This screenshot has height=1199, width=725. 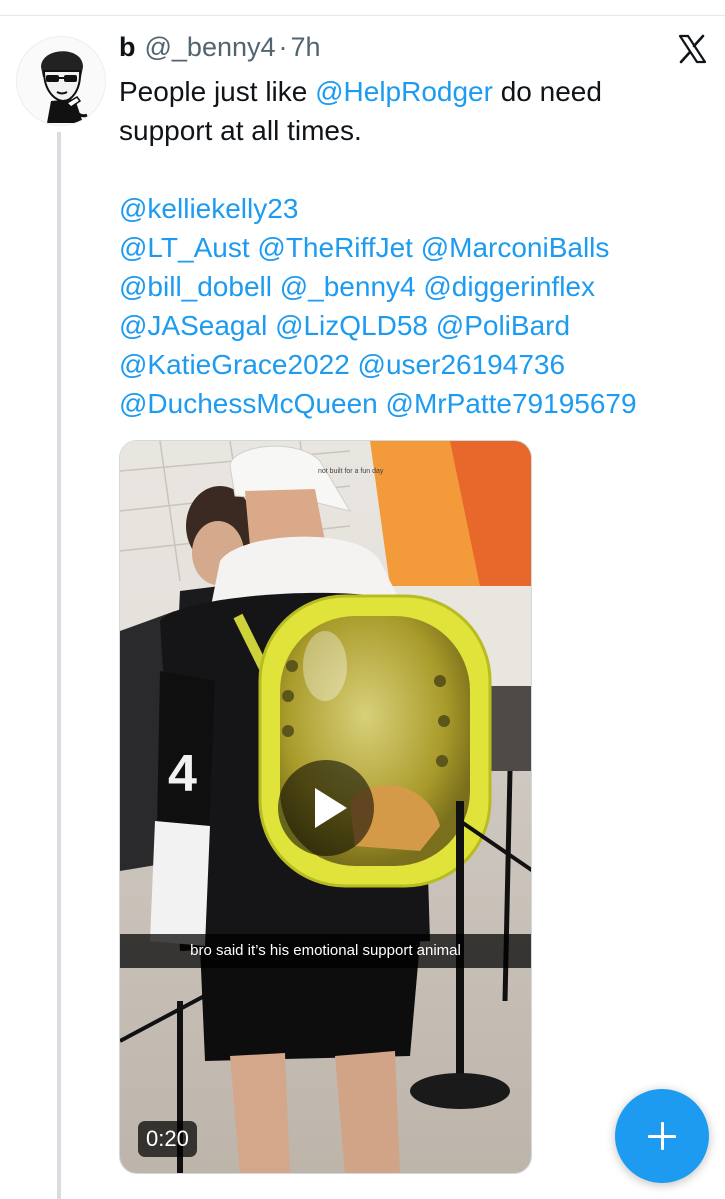 I want to click on play-icon, so click(x=326, y=808).